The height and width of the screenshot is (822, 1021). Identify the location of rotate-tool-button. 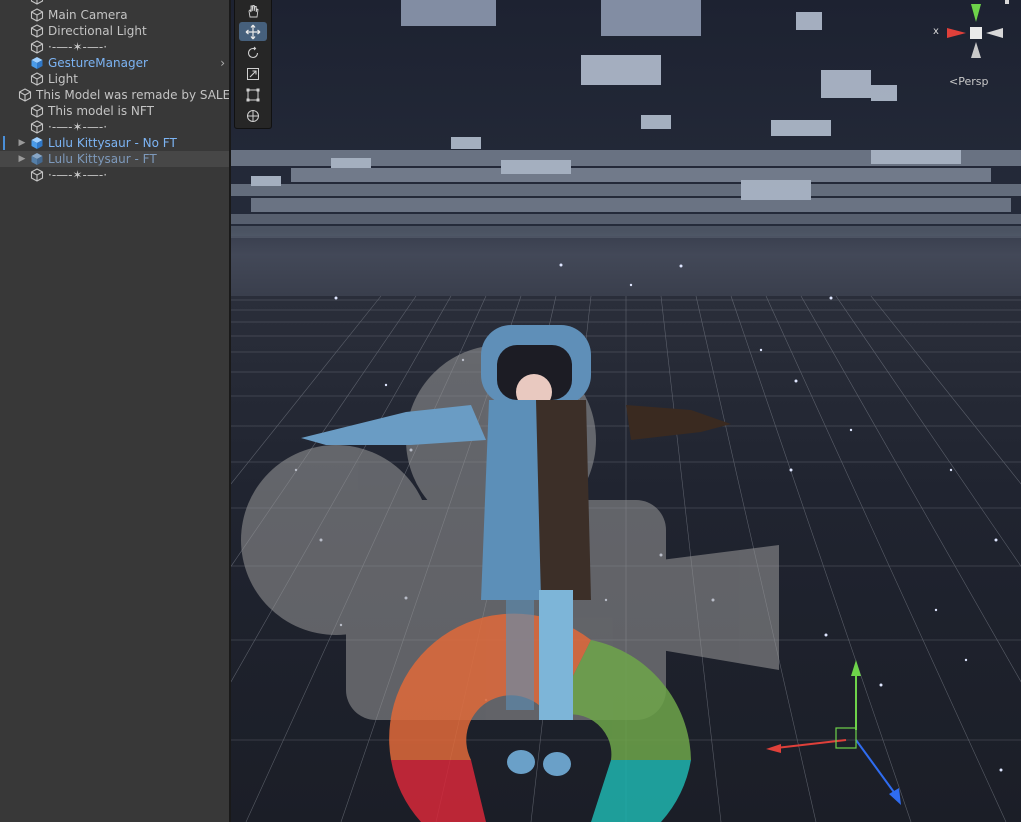
(253, 52).